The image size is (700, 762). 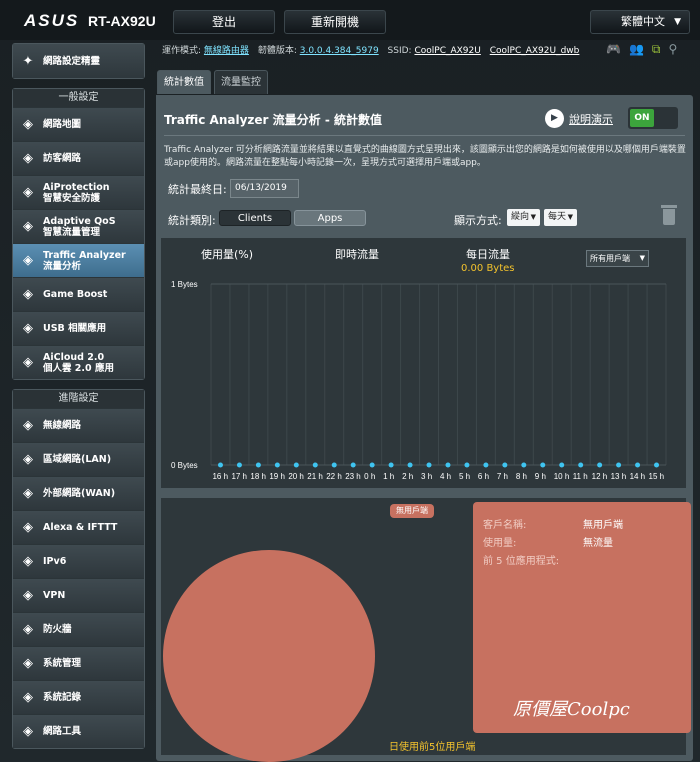 What do you see at coordinates (296, 476) in the screenshot?
I see `x-tick-label: 20 h` at bounding box center [296, 476].